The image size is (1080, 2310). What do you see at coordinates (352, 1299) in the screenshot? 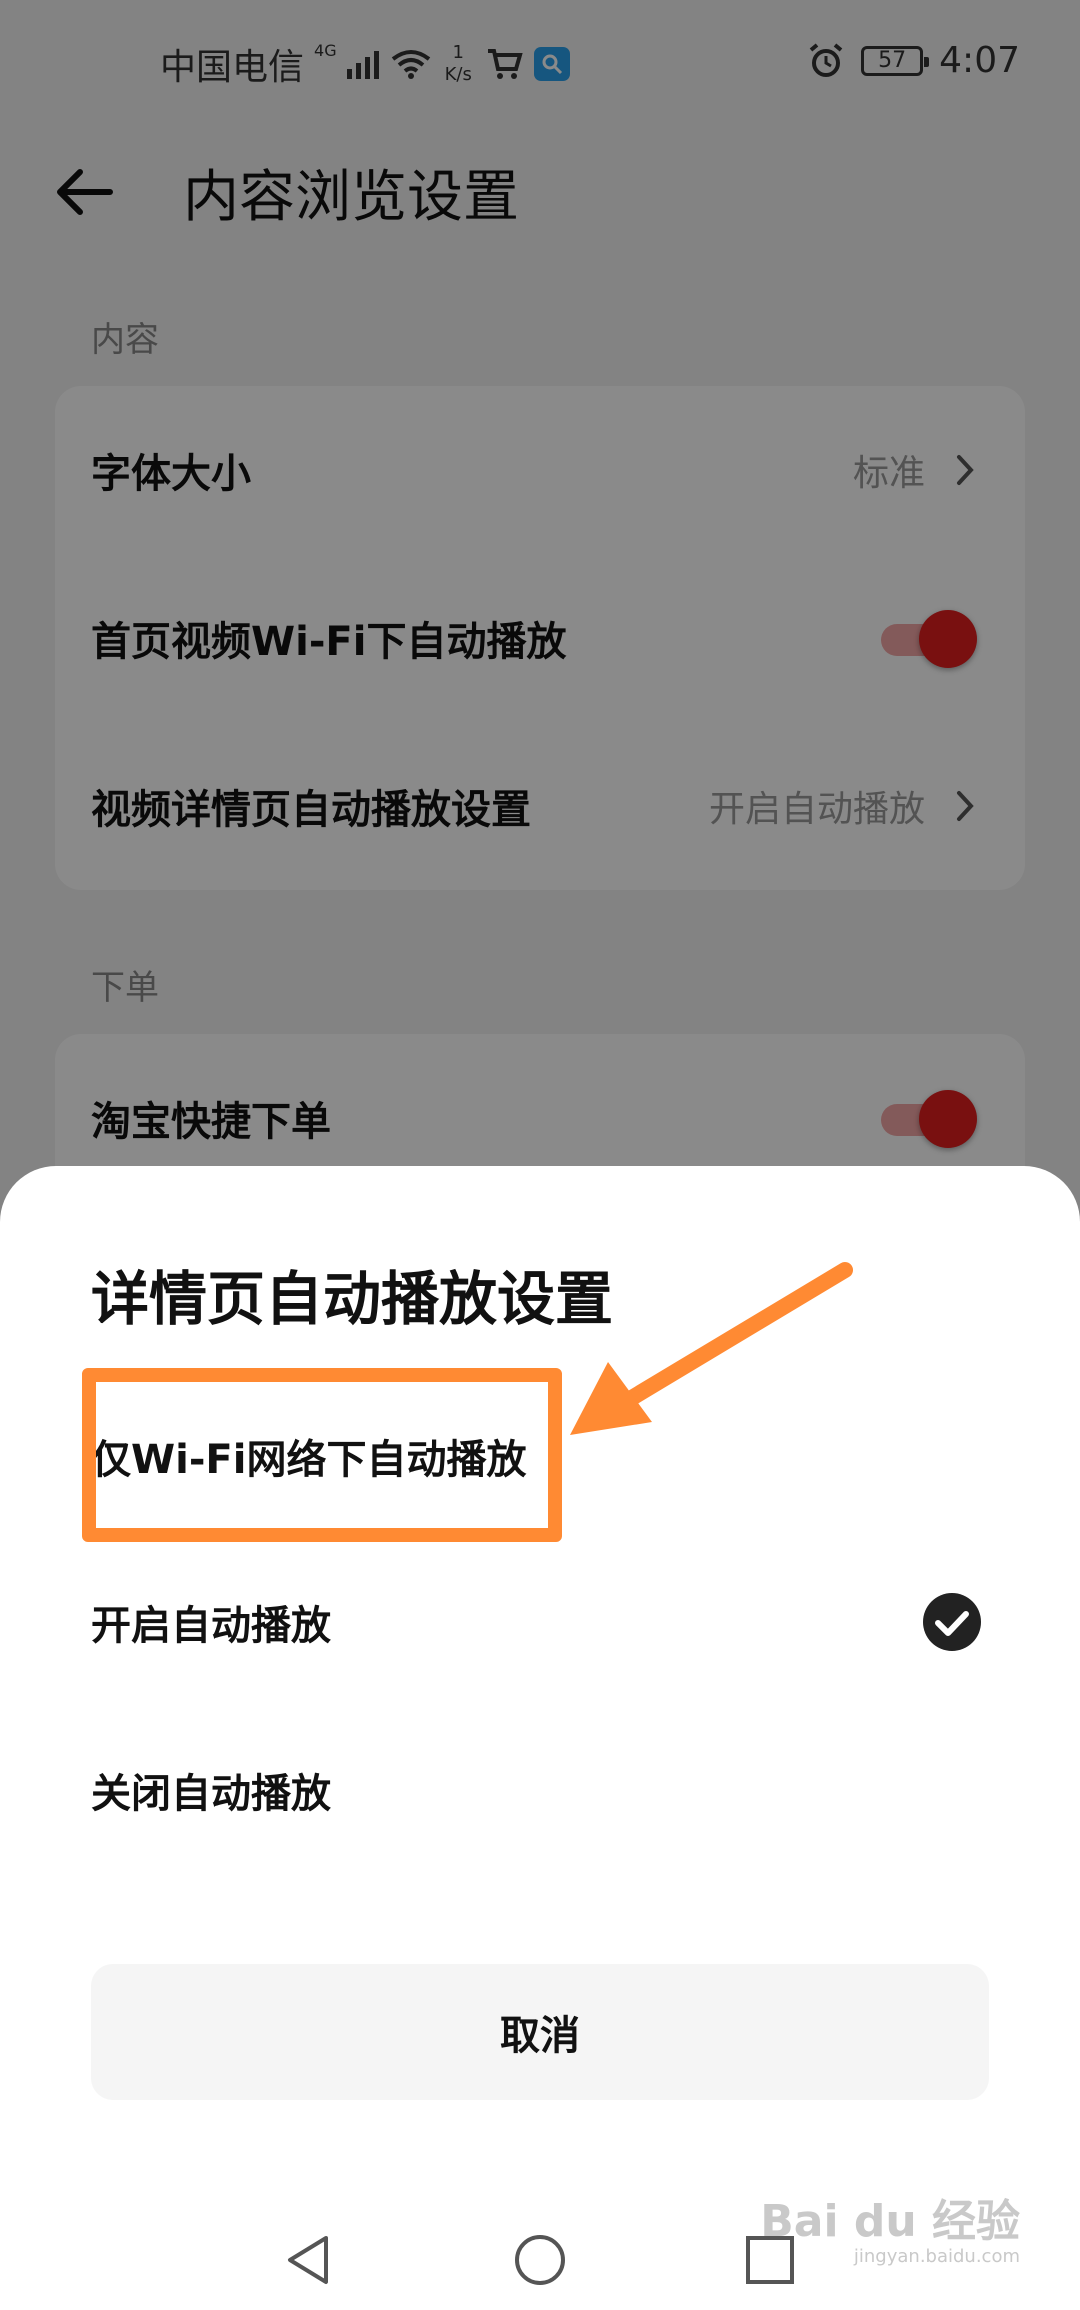
I see `sheet-title: 详情页自动播放设置` at bounding box center [352, 1299].